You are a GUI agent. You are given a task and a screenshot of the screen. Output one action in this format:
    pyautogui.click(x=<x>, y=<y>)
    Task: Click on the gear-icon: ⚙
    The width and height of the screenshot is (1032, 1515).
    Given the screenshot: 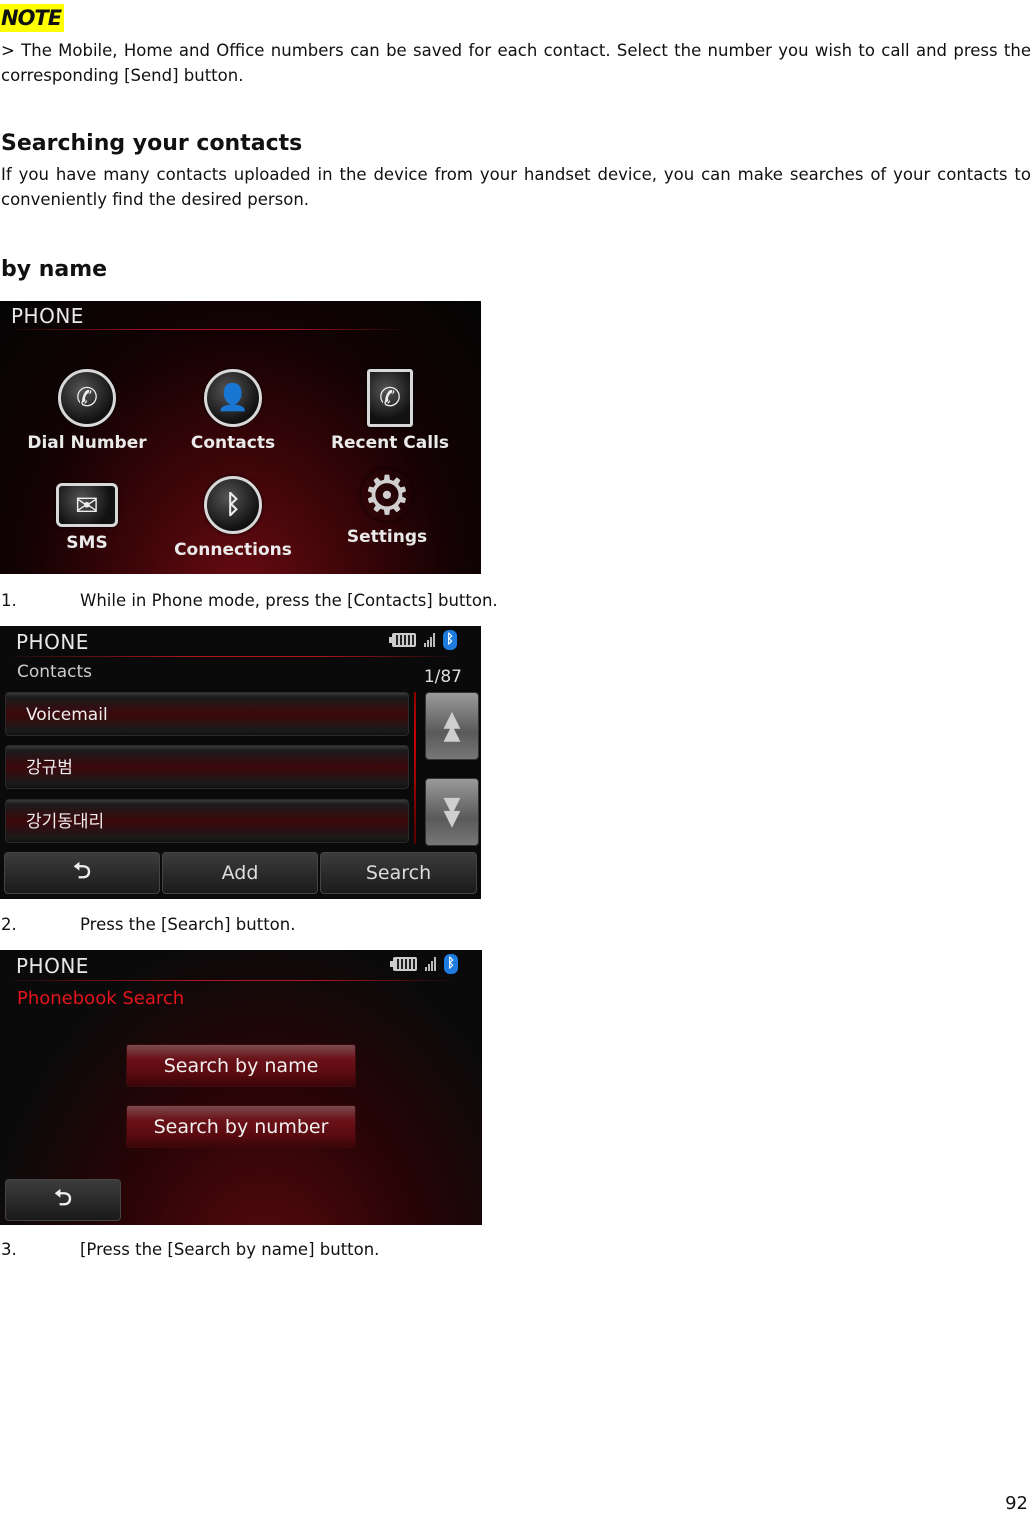 What is the action you would take?
    pyautogui.click(x=387, y=495)
    